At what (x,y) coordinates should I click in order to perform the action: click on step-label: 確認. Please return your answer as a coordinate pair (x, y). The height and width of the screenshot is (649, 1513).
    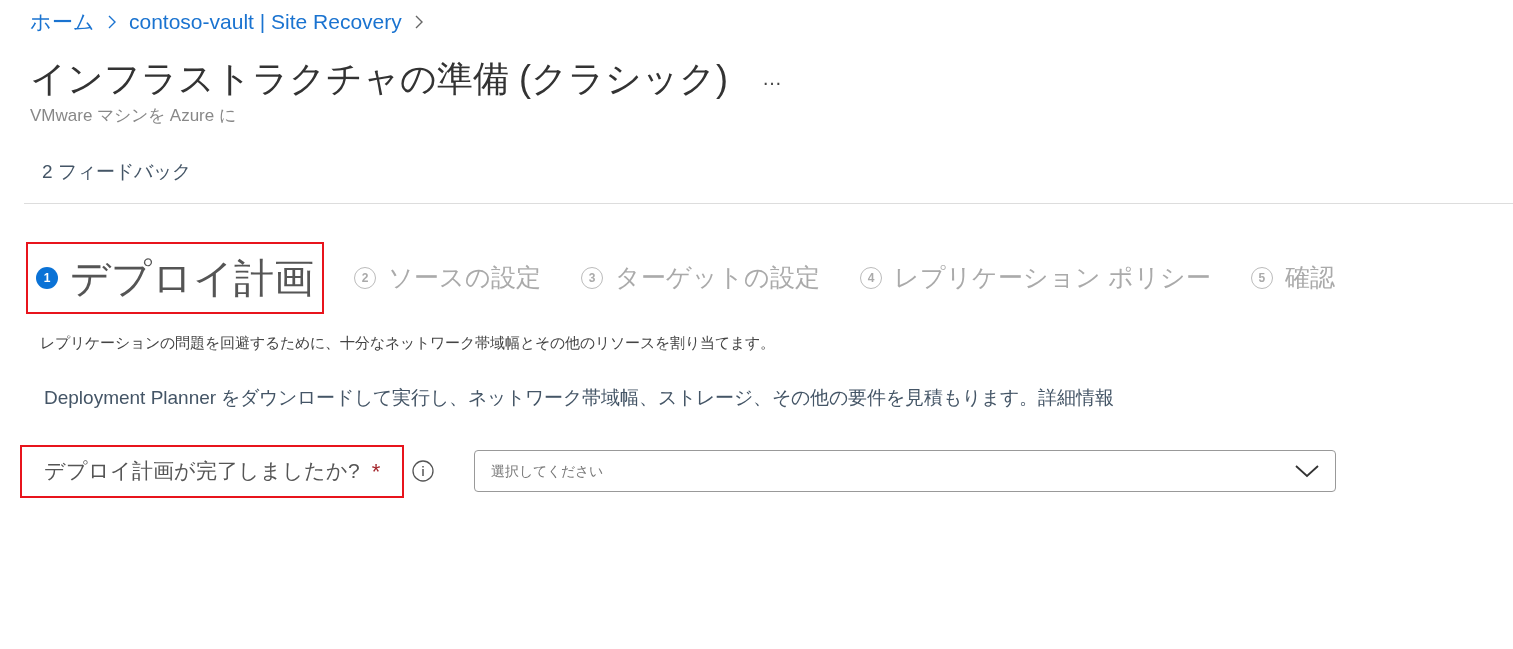
    Looking at the image, I should click on (1309, 277).